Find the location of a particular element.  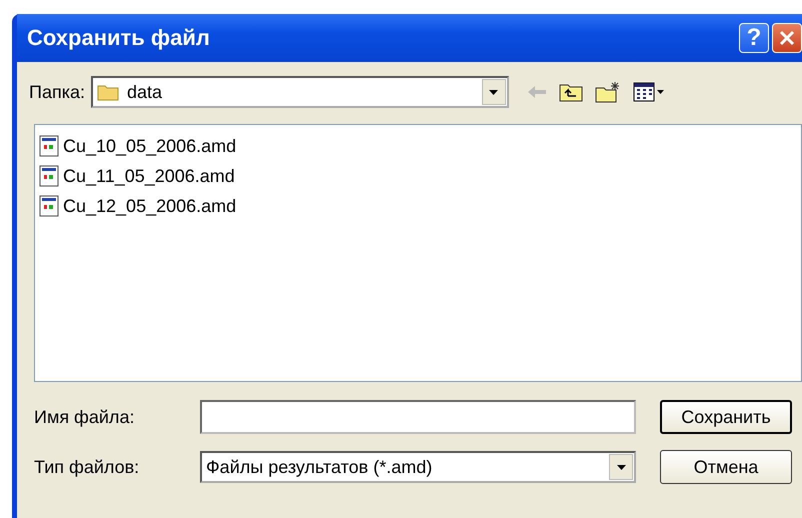

filename-label: Имя файла: is located at coordinates (85, 417).